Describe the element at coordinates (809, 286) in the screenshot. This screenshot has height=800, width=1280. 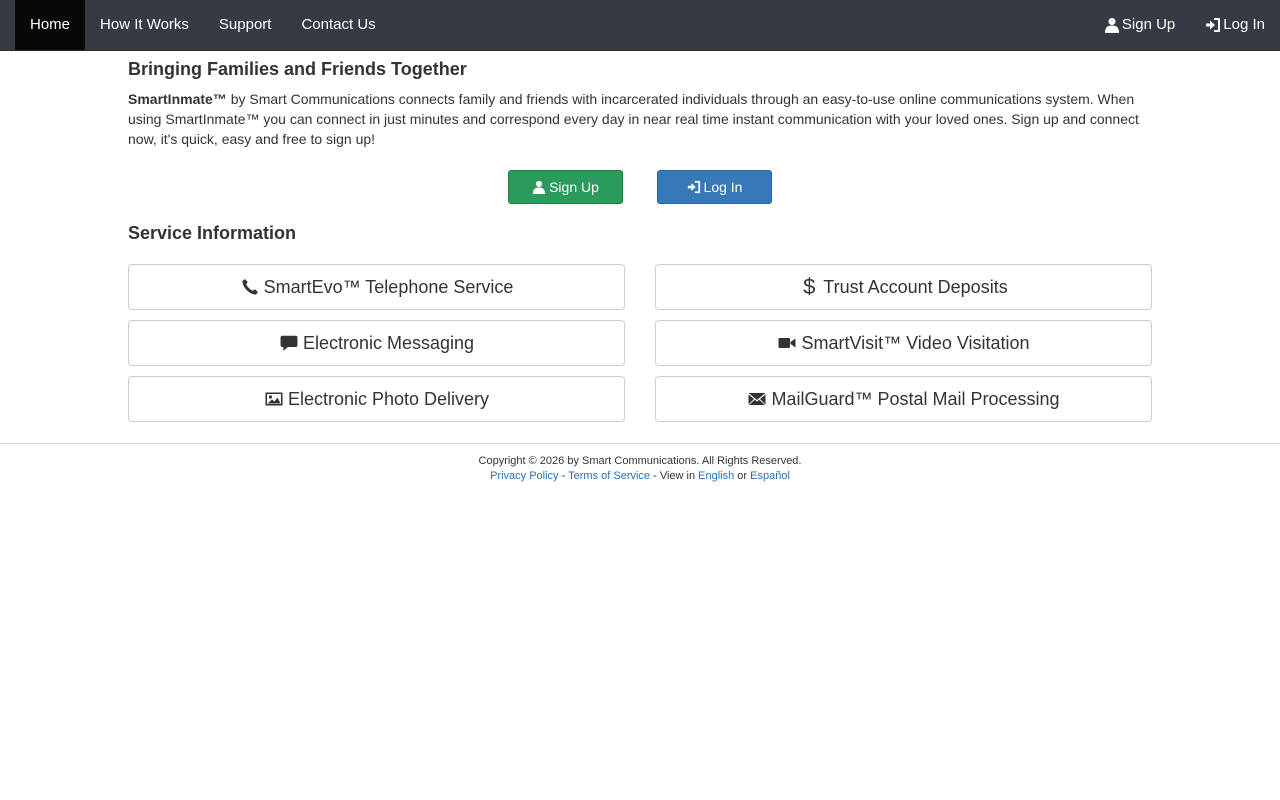
I see `dollar-icon: $` at that location.